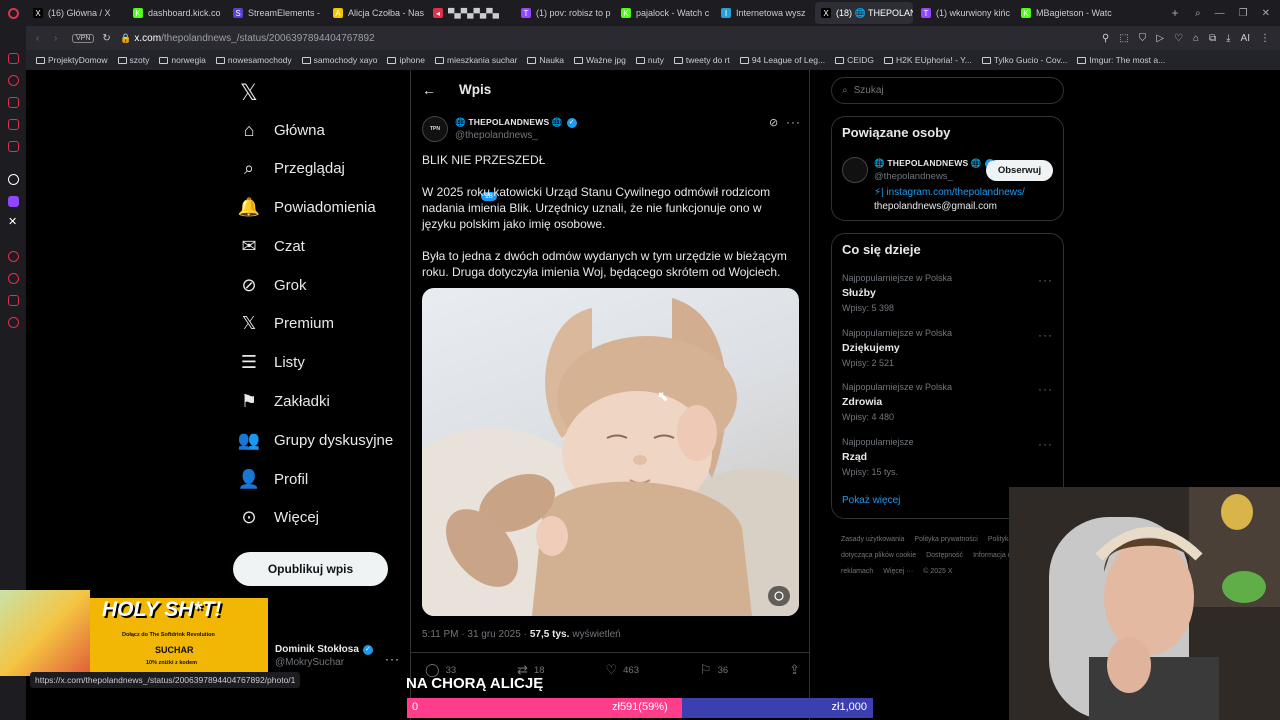  I want to click on bookmark-item: ProjektyDomow, so click(72, 60).